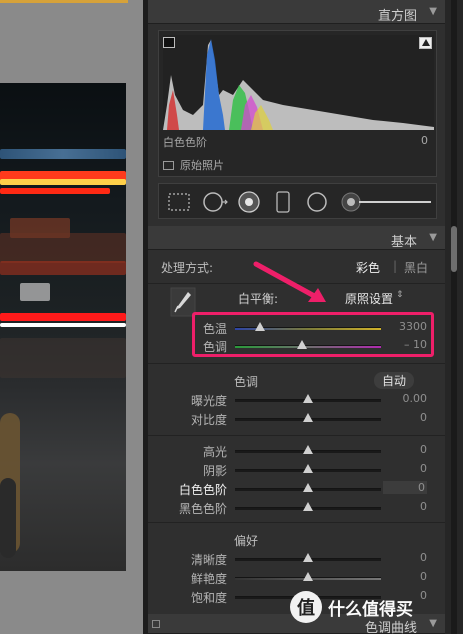 This screenshot has height=634, width=463. Describe the element at coordinates (424, 140) in the screenshot. I see `histogram-readout-value: 0` at that location.